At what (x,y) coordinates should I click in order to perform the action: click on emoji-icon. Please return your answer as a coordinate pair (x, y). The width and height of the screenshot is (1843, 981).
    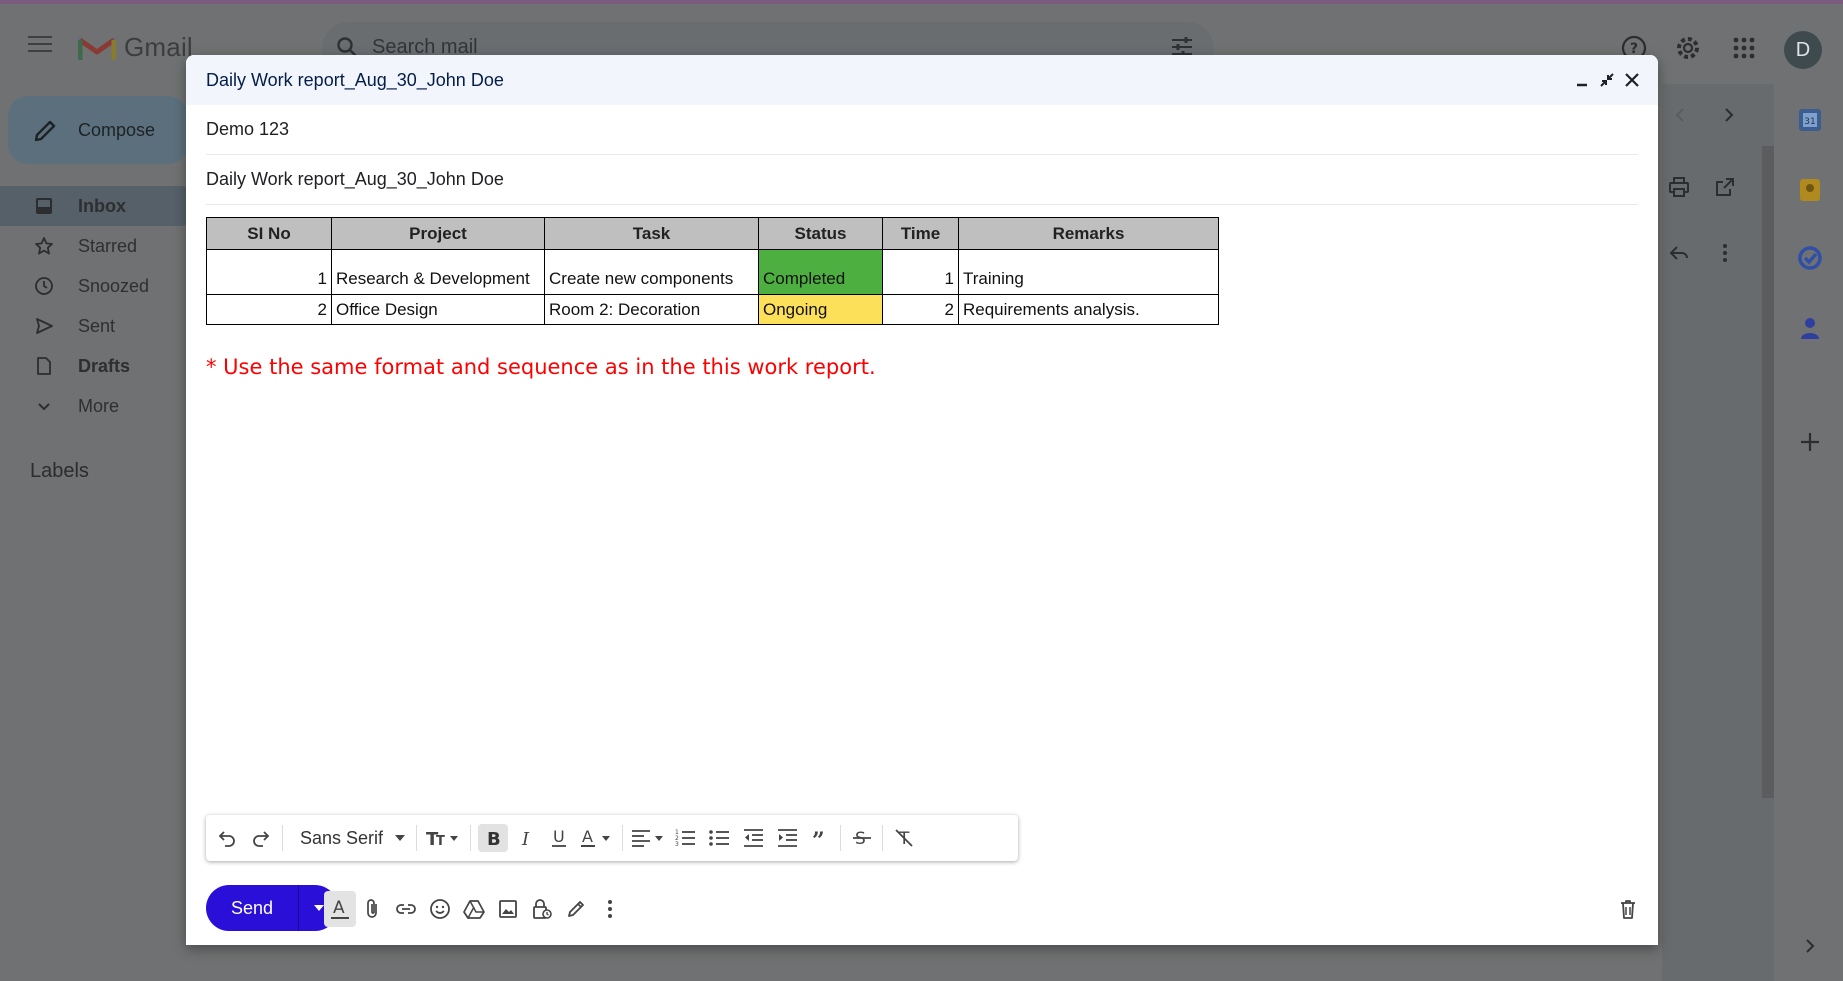
    Looking at the image, I should click on (440, 909).